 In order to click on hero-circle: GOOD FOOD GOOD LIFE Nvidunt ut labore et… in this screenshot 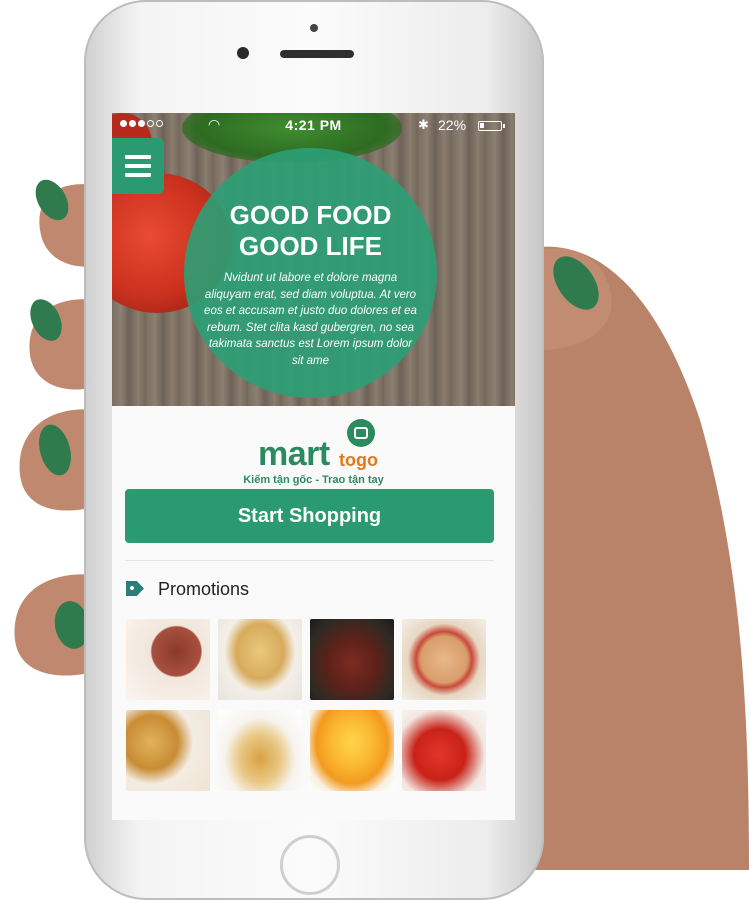, I will do `click(310, 273)`.